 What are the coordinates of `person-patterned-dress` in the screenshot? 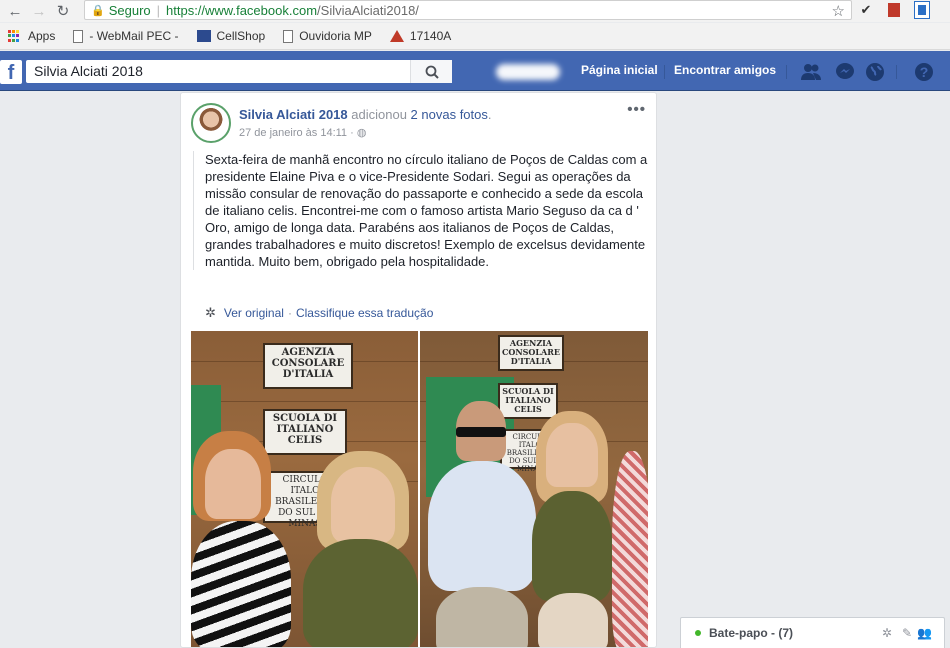 It's located at (630, 549).